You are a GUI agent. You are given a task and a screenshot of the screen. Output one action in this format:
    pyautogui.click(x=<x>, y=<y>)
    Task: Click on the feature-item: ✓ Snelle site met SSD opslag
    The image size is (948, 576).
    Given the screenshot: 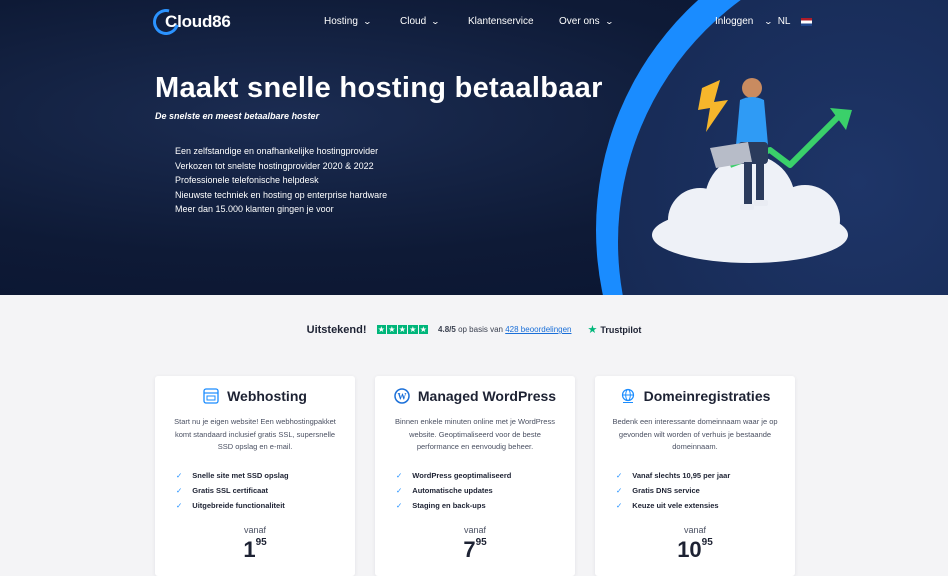 What is the action you would take?
    pyautogui.click(x=265, y=475)
    